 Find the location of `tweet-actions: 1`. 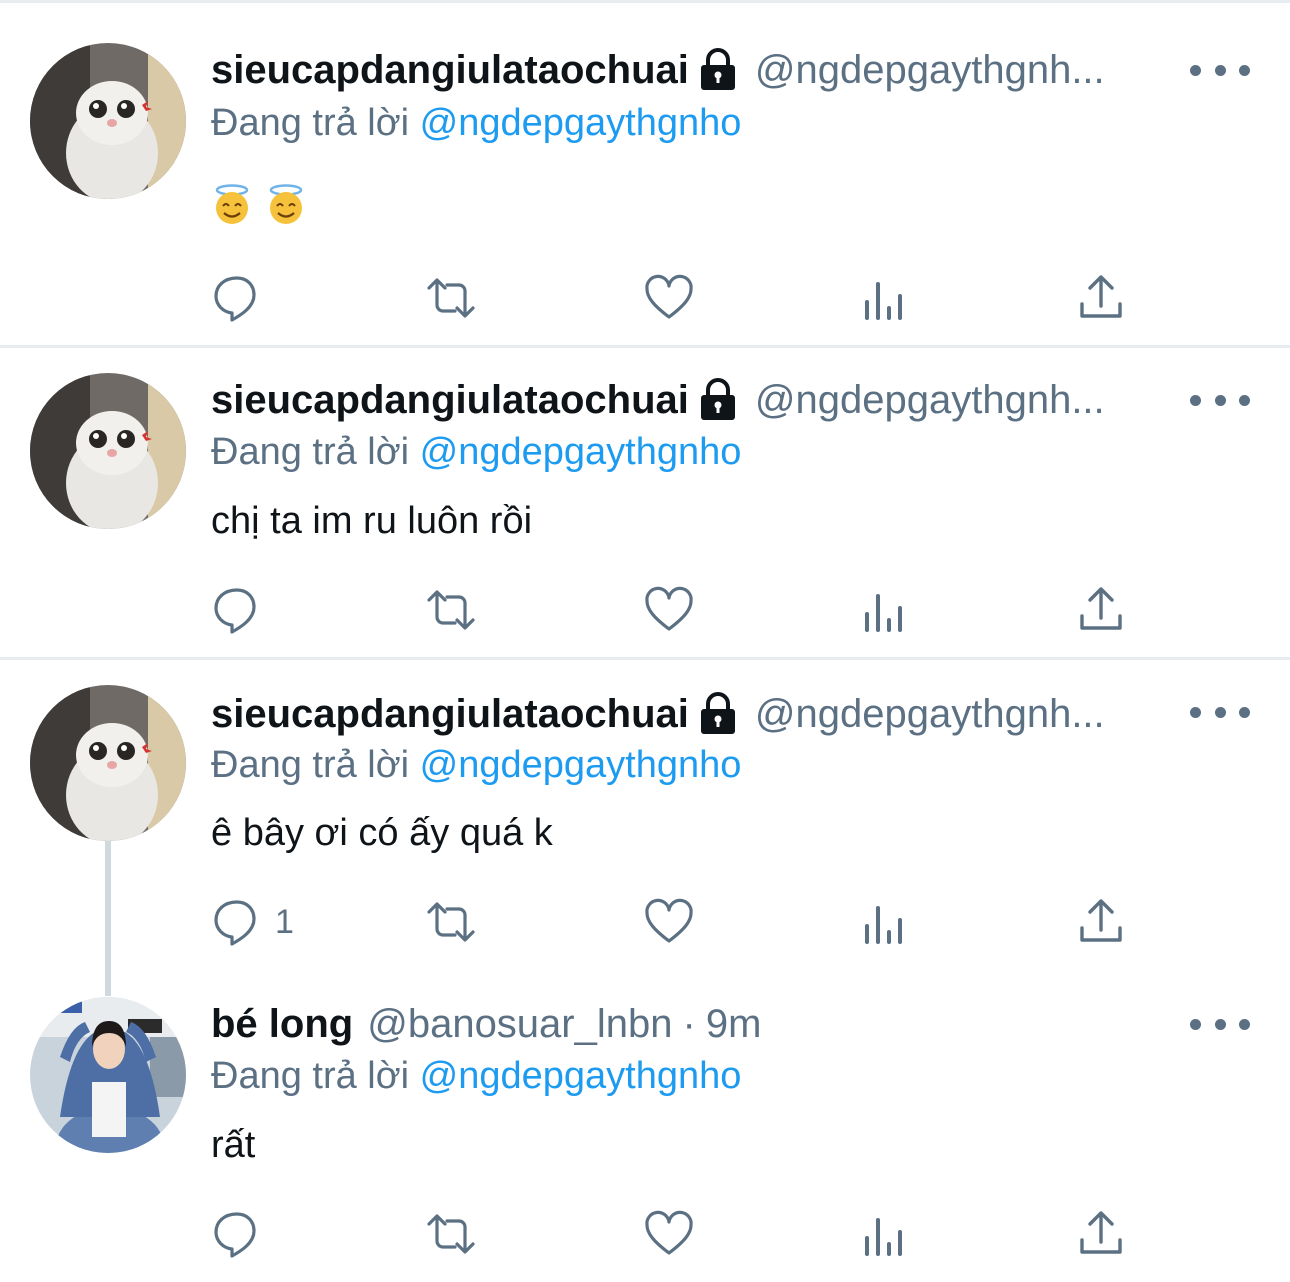

tweet-actions: 1 is located at coordinates (671, 922).